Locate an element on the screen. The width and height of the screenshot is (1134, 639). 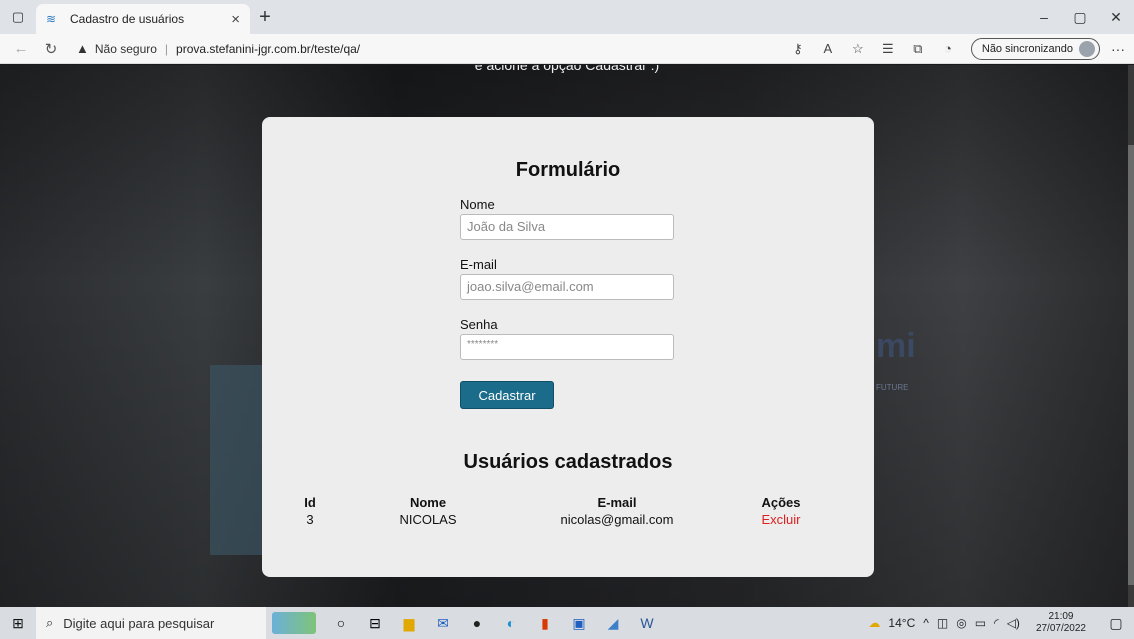
chevron-up-icon: ^ is located at coordinates (926, 623).